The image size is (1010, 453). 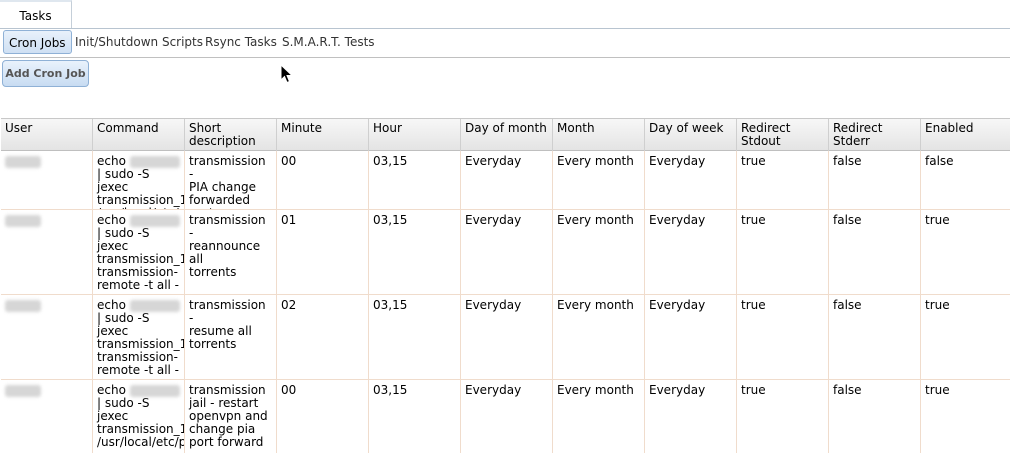 What do you see at coordinates (783, 135) in the screenshot?
I see `column-header-redirect-stdout: Redirect Stdout` at bounding box center [783, 135].